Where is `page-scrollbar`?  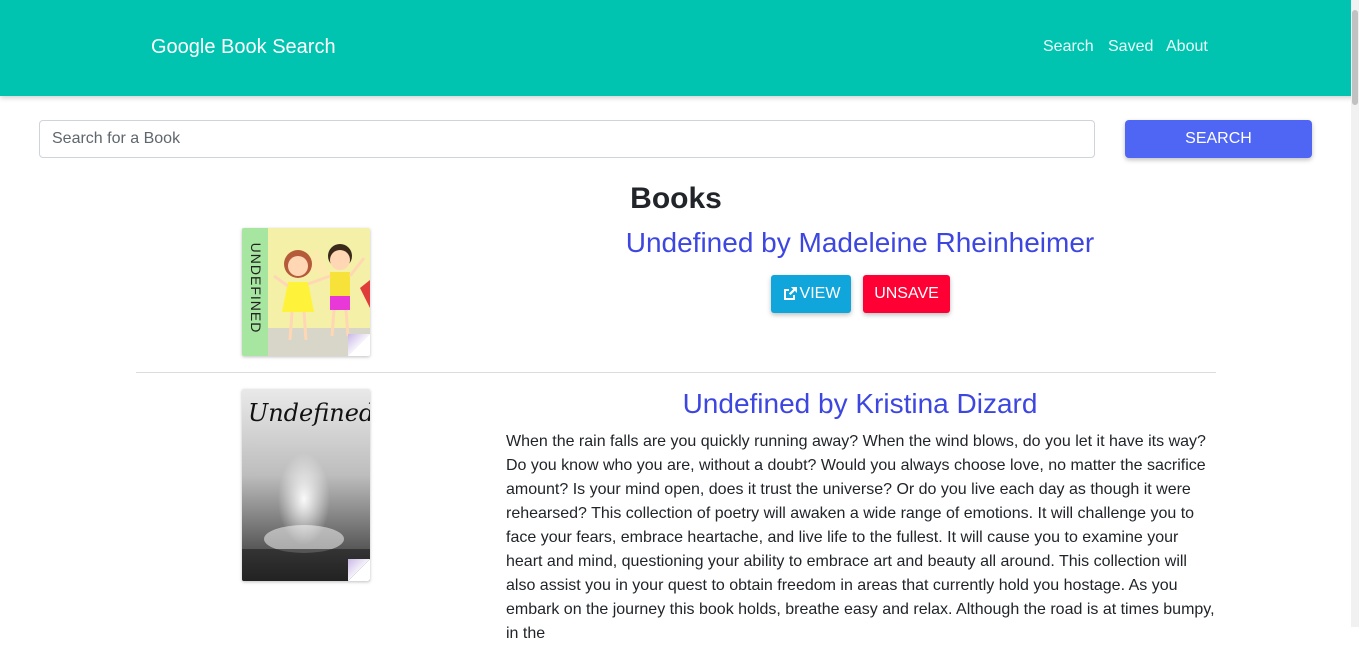 page-scrollbar is located at coordinates (1355, 313).